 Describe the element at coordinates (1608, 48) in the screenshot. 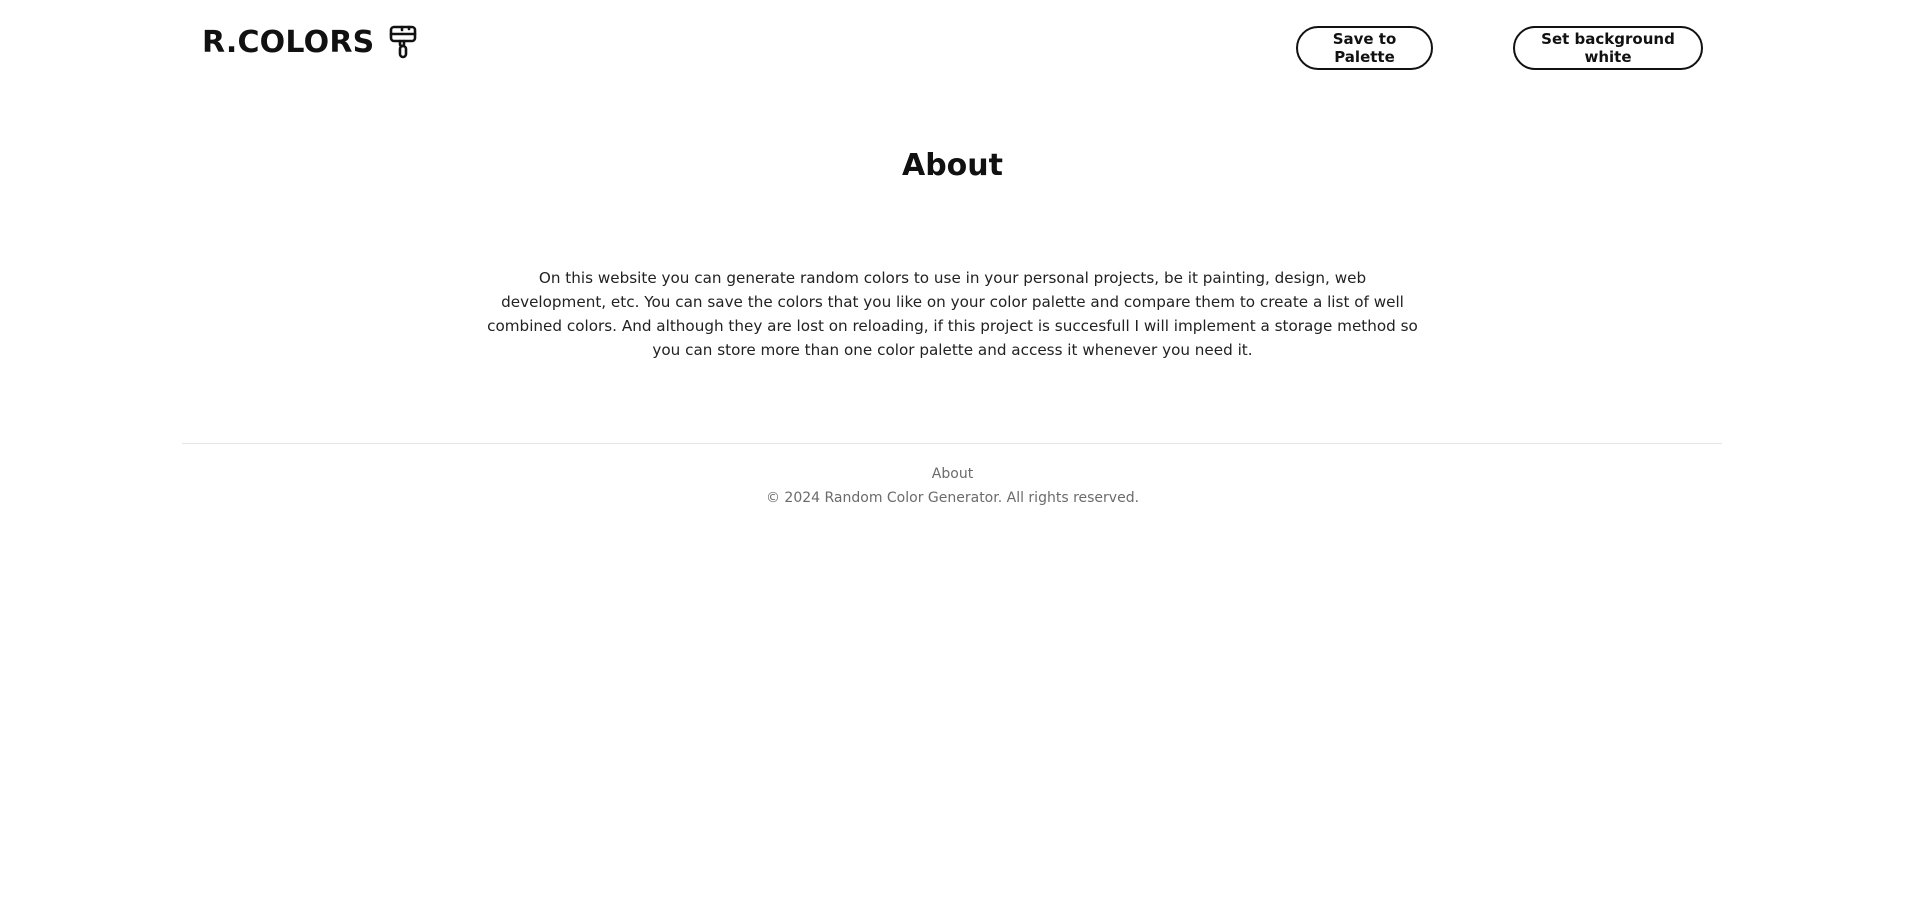

I see `set-background-white-button: Set background white` at that location.